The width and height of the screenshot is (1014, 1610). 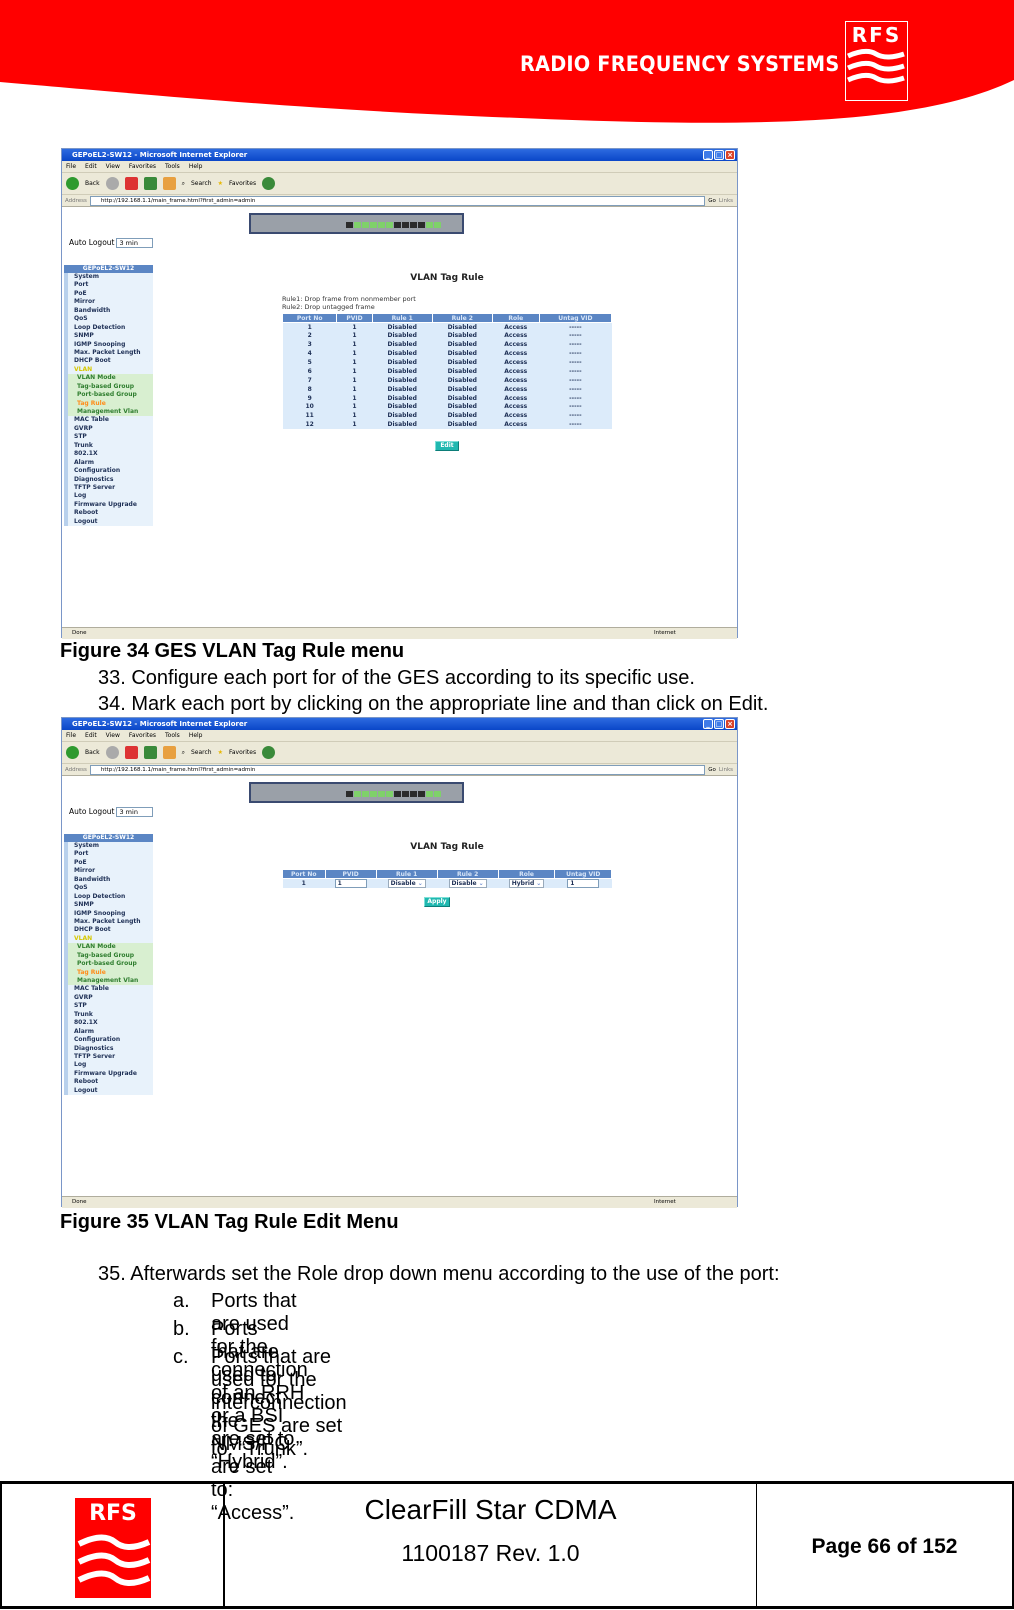 I want to click on table-row: 12 1 Disabled Disabled Access -----, so click(x=447, y=425).